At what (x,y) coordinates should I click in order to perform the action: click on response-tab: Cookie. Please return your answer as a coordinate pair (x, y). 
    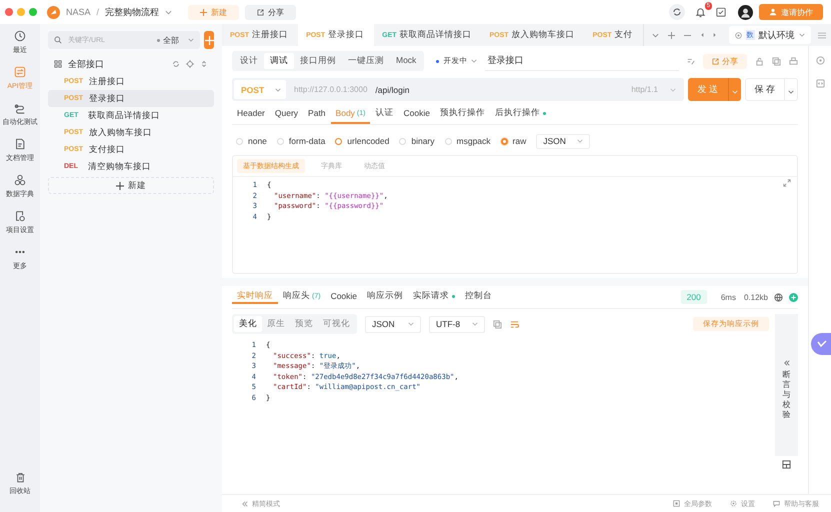
    Looking at the image, I should click on (344, 297).